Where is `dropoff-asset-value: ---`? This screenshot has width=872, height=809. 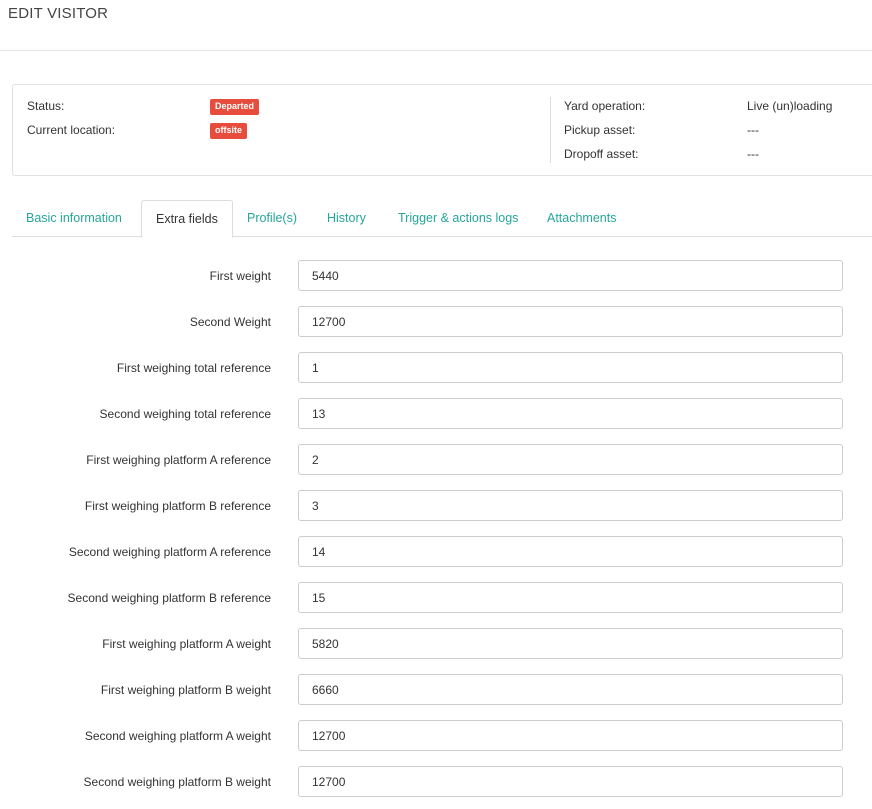 dropoff-asset-value: --- is located at coordinates (753, 154).